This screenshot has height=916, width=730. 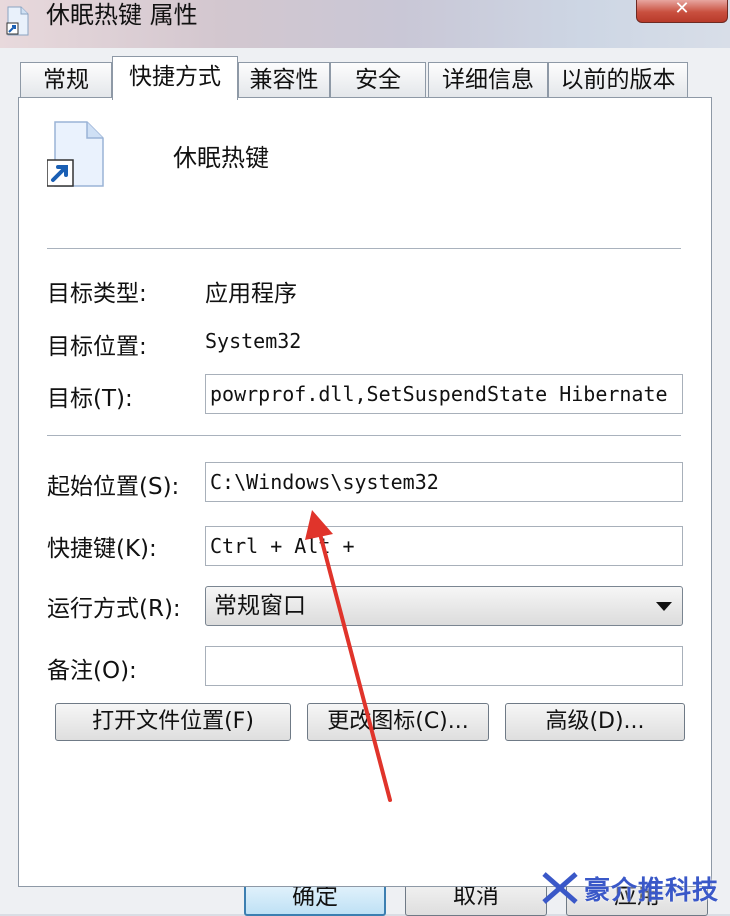 I want to click on window-title: 休眠热键 属性, so click(x=122, y=15).